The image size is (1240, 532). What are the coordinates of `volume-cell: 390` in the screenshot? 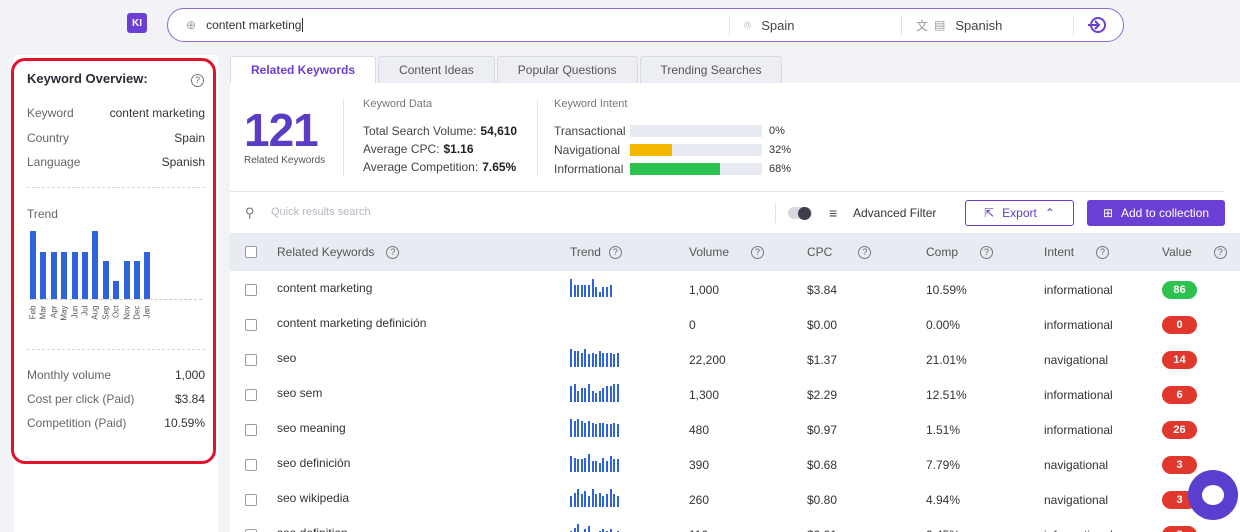 It's located at (699, 465).